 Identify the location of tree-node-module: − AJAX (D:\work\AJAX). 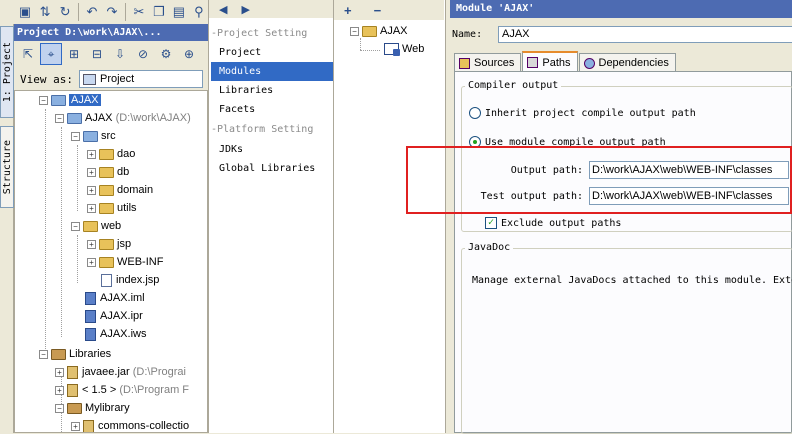
(123, 118).